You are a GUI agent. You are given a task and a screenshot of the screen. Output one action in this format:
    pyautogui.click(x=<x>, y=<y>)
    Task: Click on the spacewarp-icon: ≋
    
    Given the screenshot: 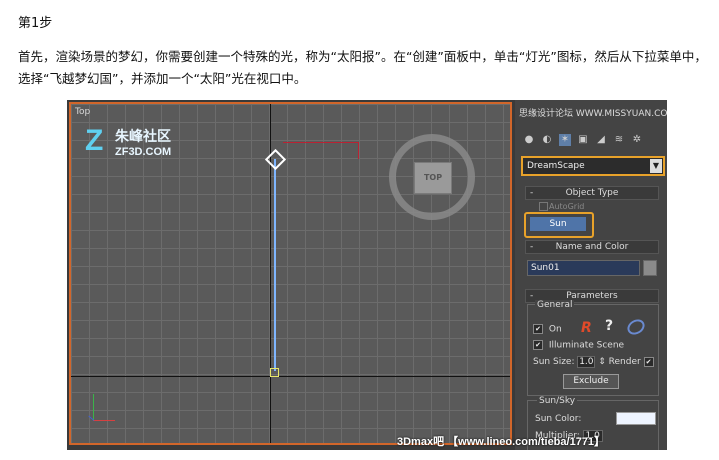 What is the action you would take?
    pyautogui.click(x=619, y=140)
    